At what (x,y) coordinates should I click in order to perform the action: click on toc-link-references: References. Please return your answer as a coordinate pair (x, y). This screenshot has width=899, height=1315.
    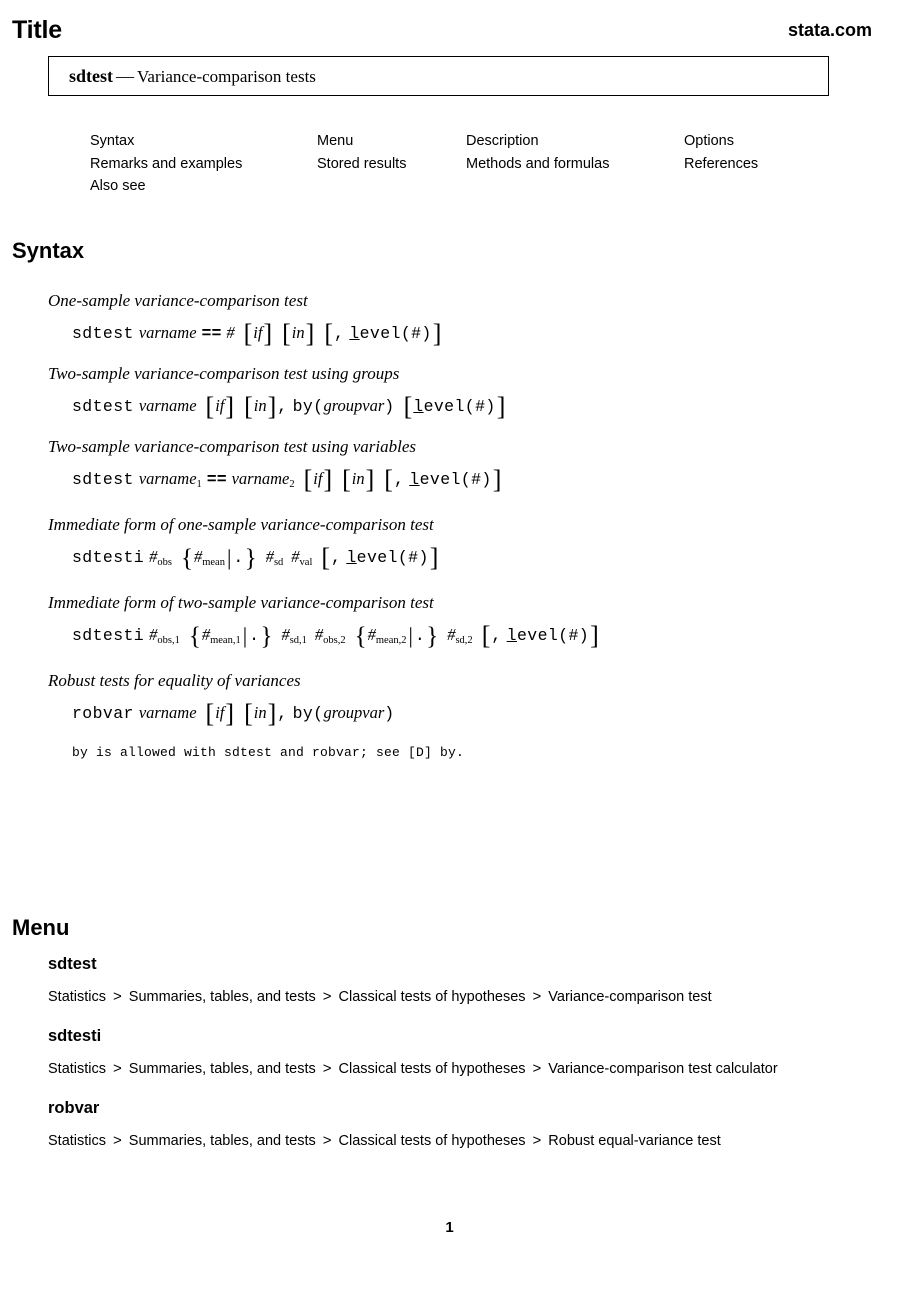
    Looking at the image, I should click on (721, 164).